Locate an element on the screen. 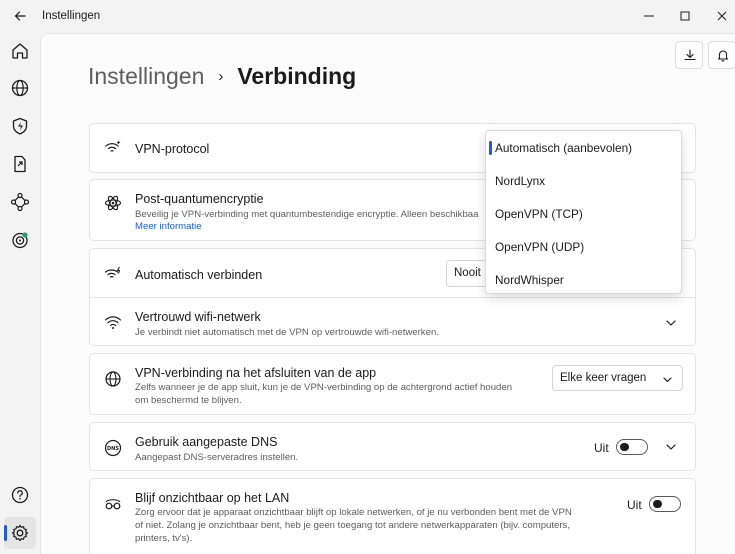 This screenshot has width=735, height=554. invisible-glasses-icon is located at coordinates (113, 504).